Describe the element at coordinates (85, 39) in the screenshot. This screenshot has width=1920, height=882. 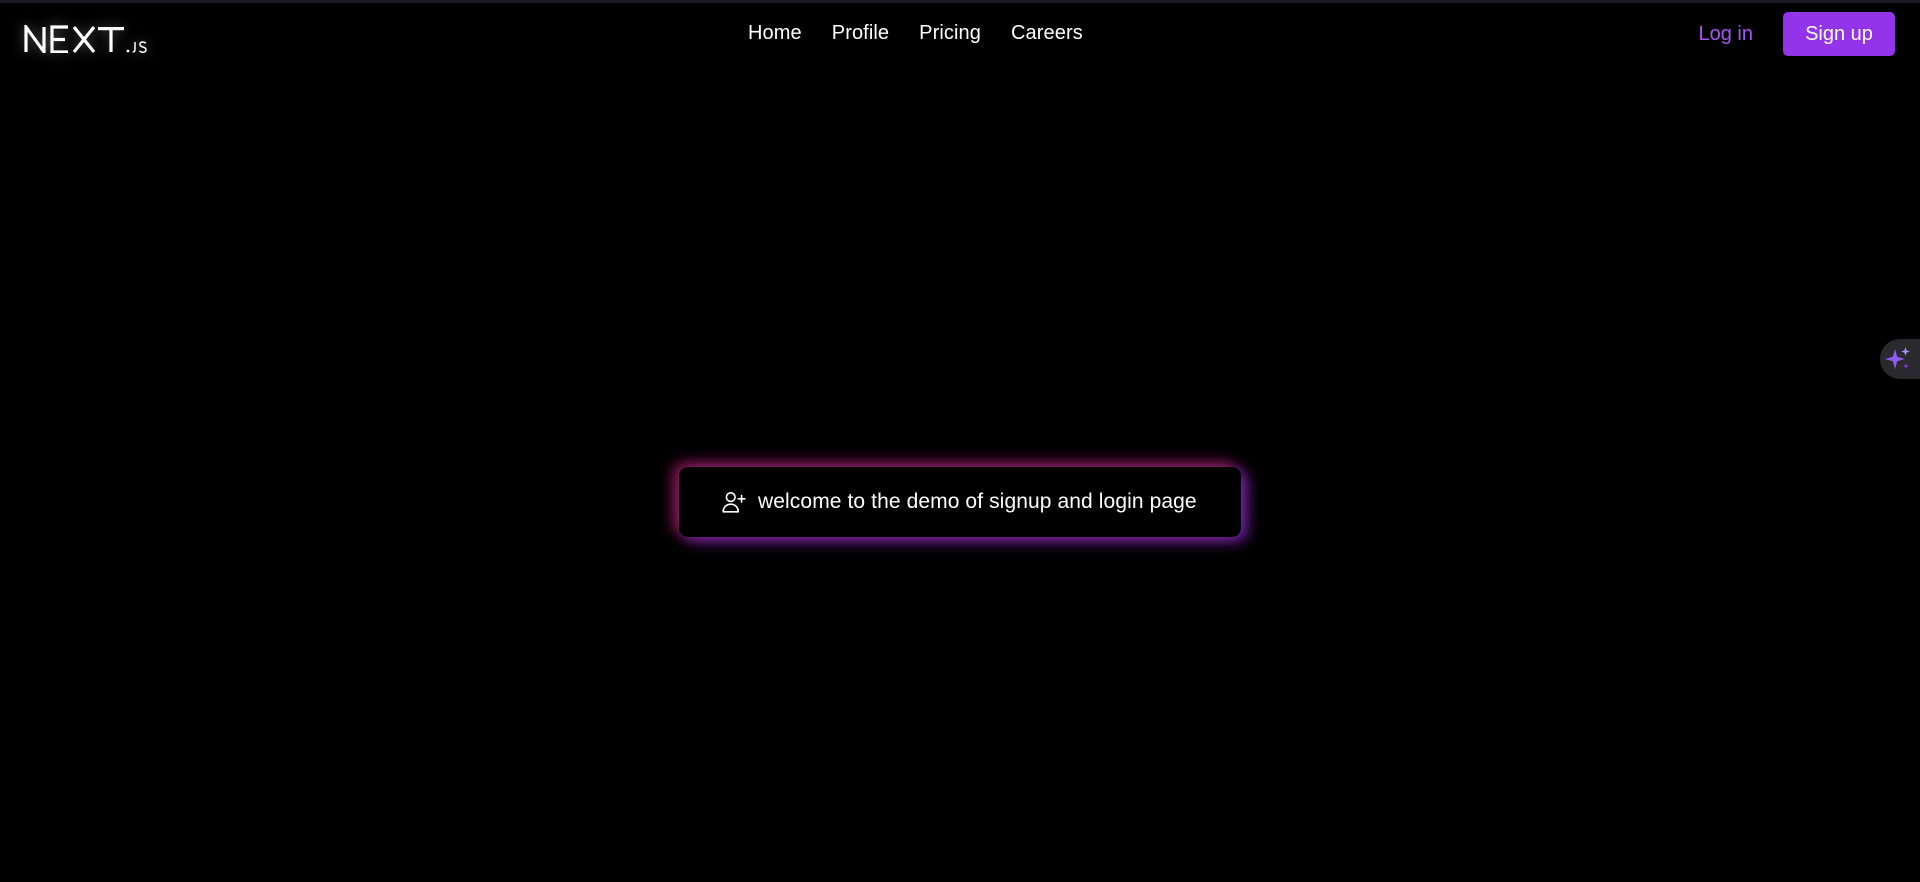
I see `nextjs-logo-icon` at that location.